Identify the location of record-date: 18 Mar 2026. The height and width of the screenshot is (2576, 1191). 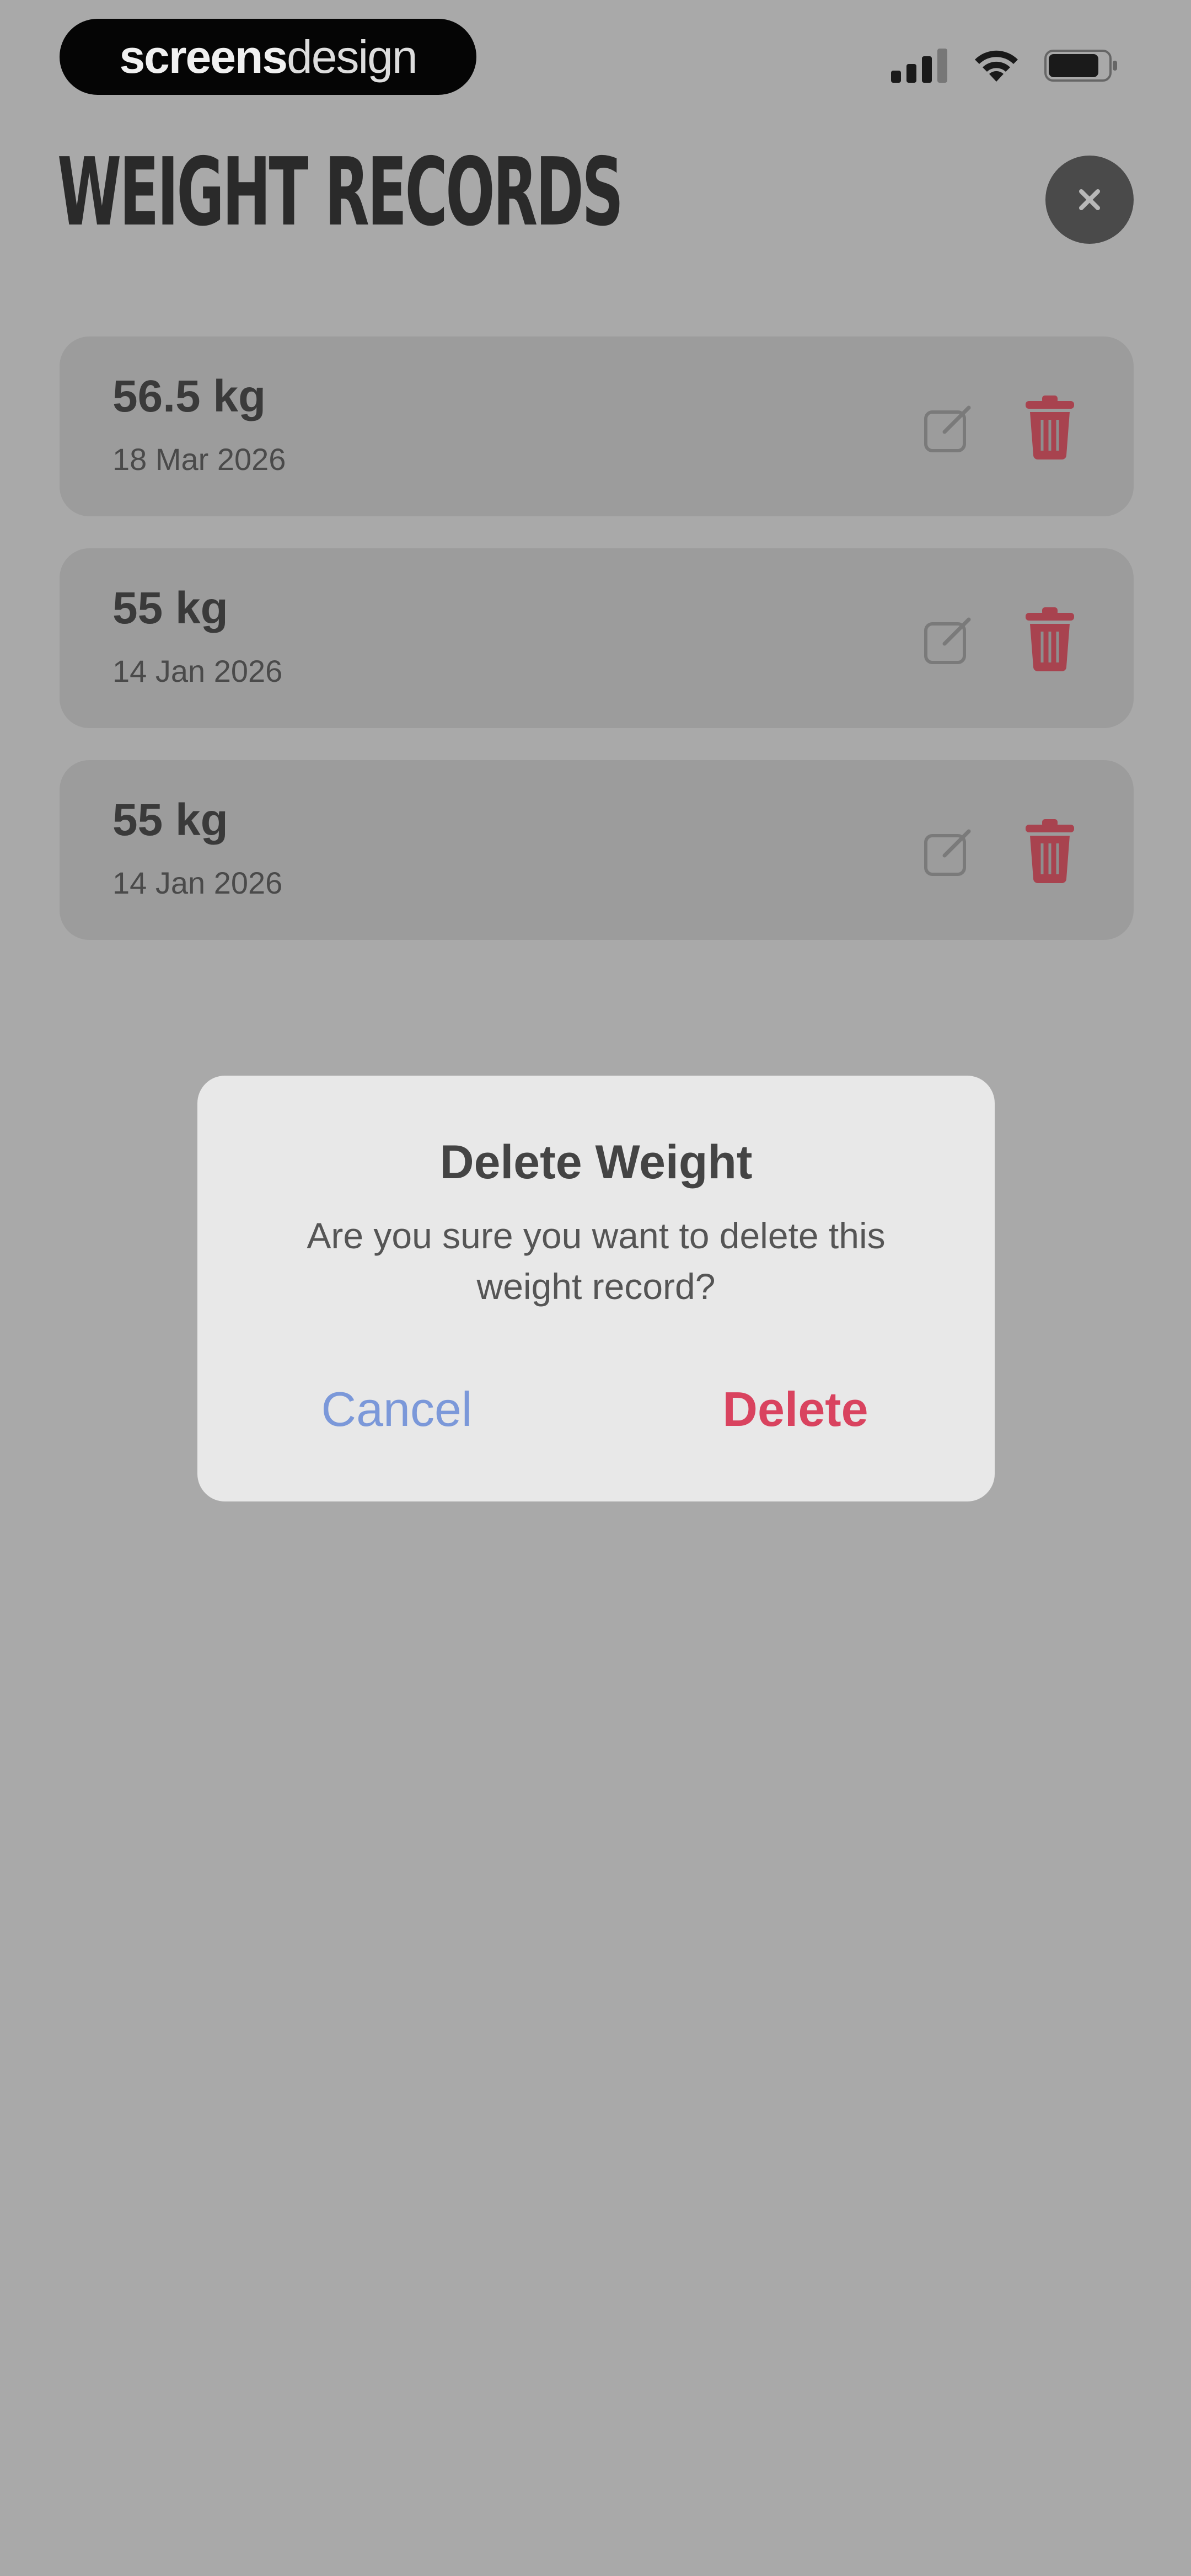
(199, 459).